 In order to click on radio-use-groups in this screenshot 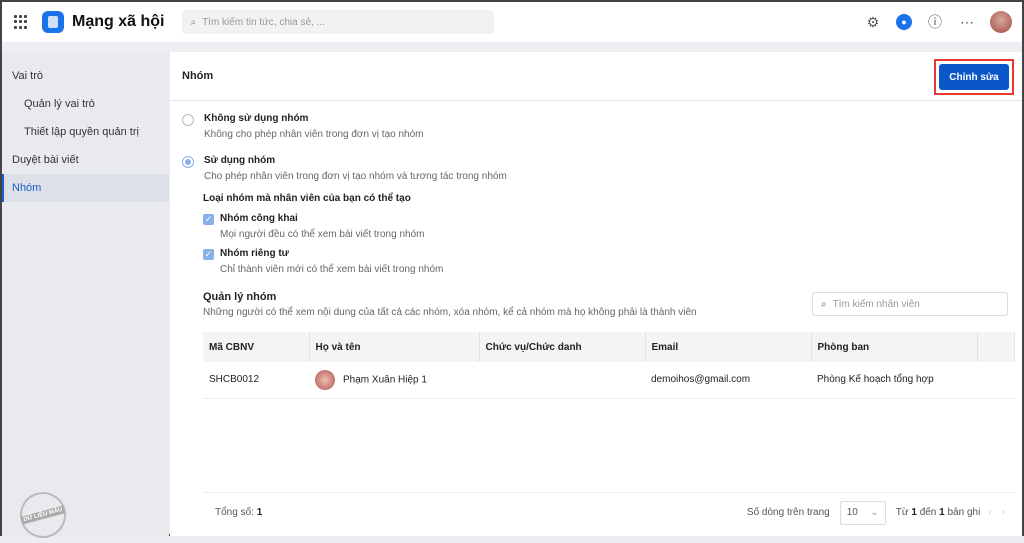, I will do `click(188, 162)`.